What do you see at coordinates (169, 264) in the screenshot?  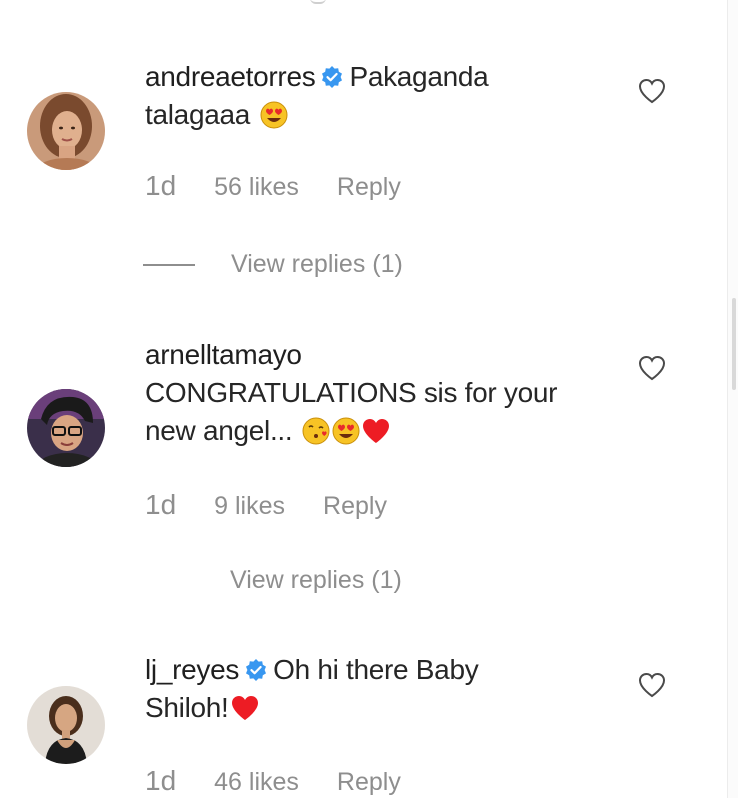 I see `replies-divider-line` at bounding box center [169, 264].